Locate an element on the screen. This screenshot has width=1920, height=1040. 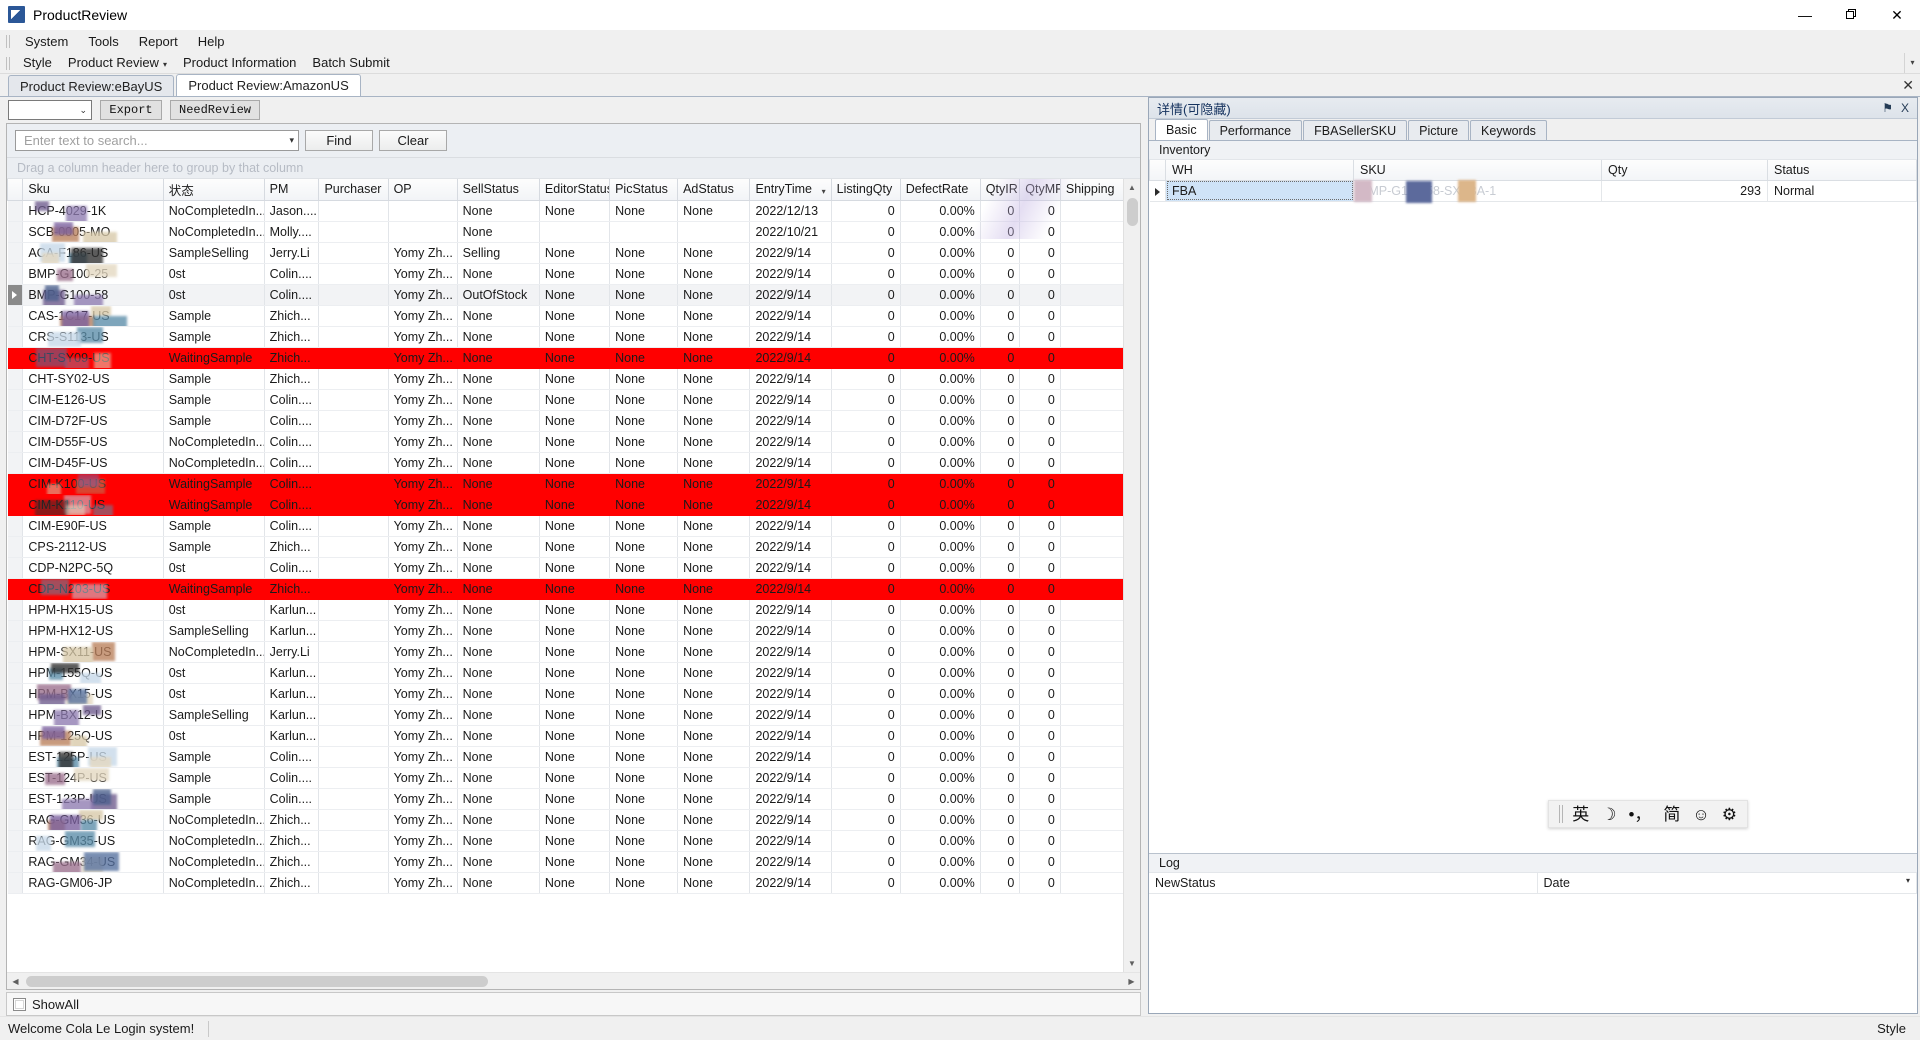
inventory-cell-status: Normal is located at coordinates (1842, 191).